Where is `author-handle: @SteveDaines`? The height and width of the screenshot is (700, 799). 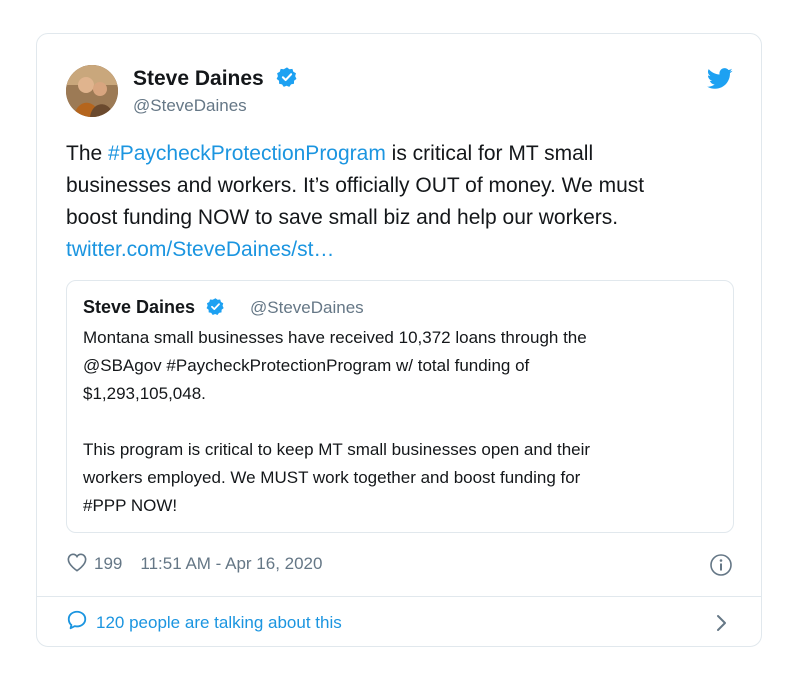
author-handle: @SteveDaines is located at coordinates (190, 106).